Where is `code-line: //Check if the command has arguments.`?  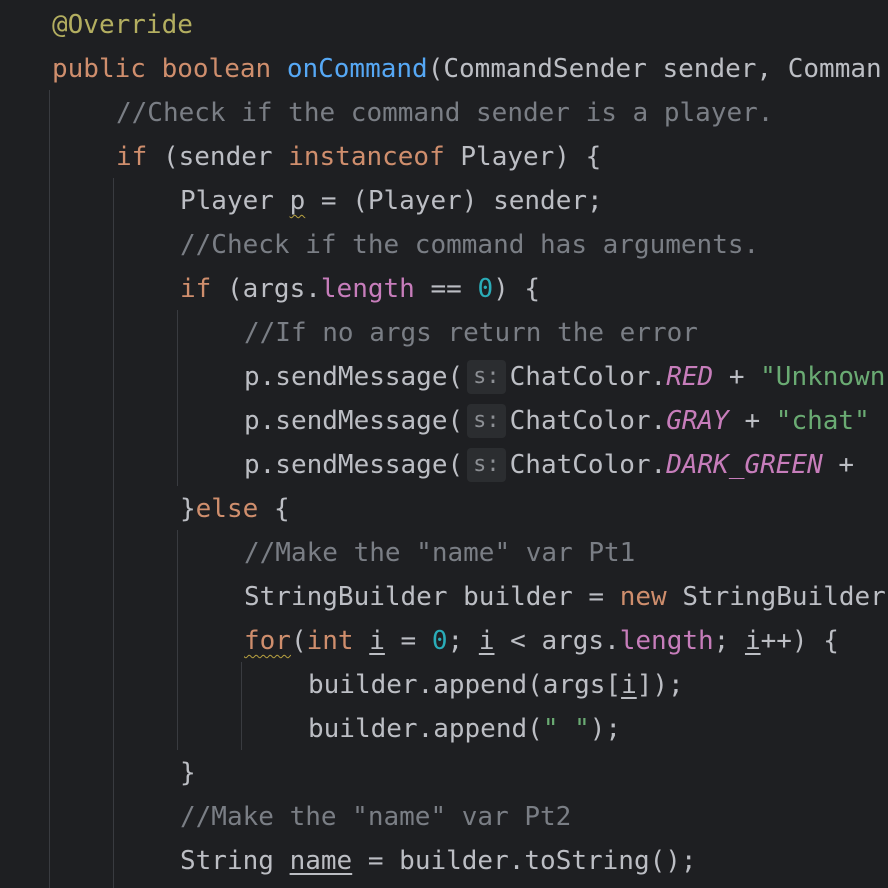
code-line: //Check if the command has arguments. is located at coordinates (469, 245).